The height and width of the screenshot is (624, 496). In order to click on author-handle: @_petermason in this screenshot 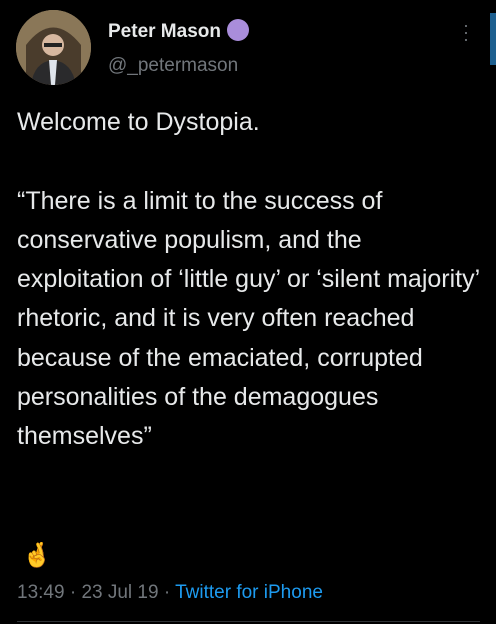, I will do `click(173, 66)`.